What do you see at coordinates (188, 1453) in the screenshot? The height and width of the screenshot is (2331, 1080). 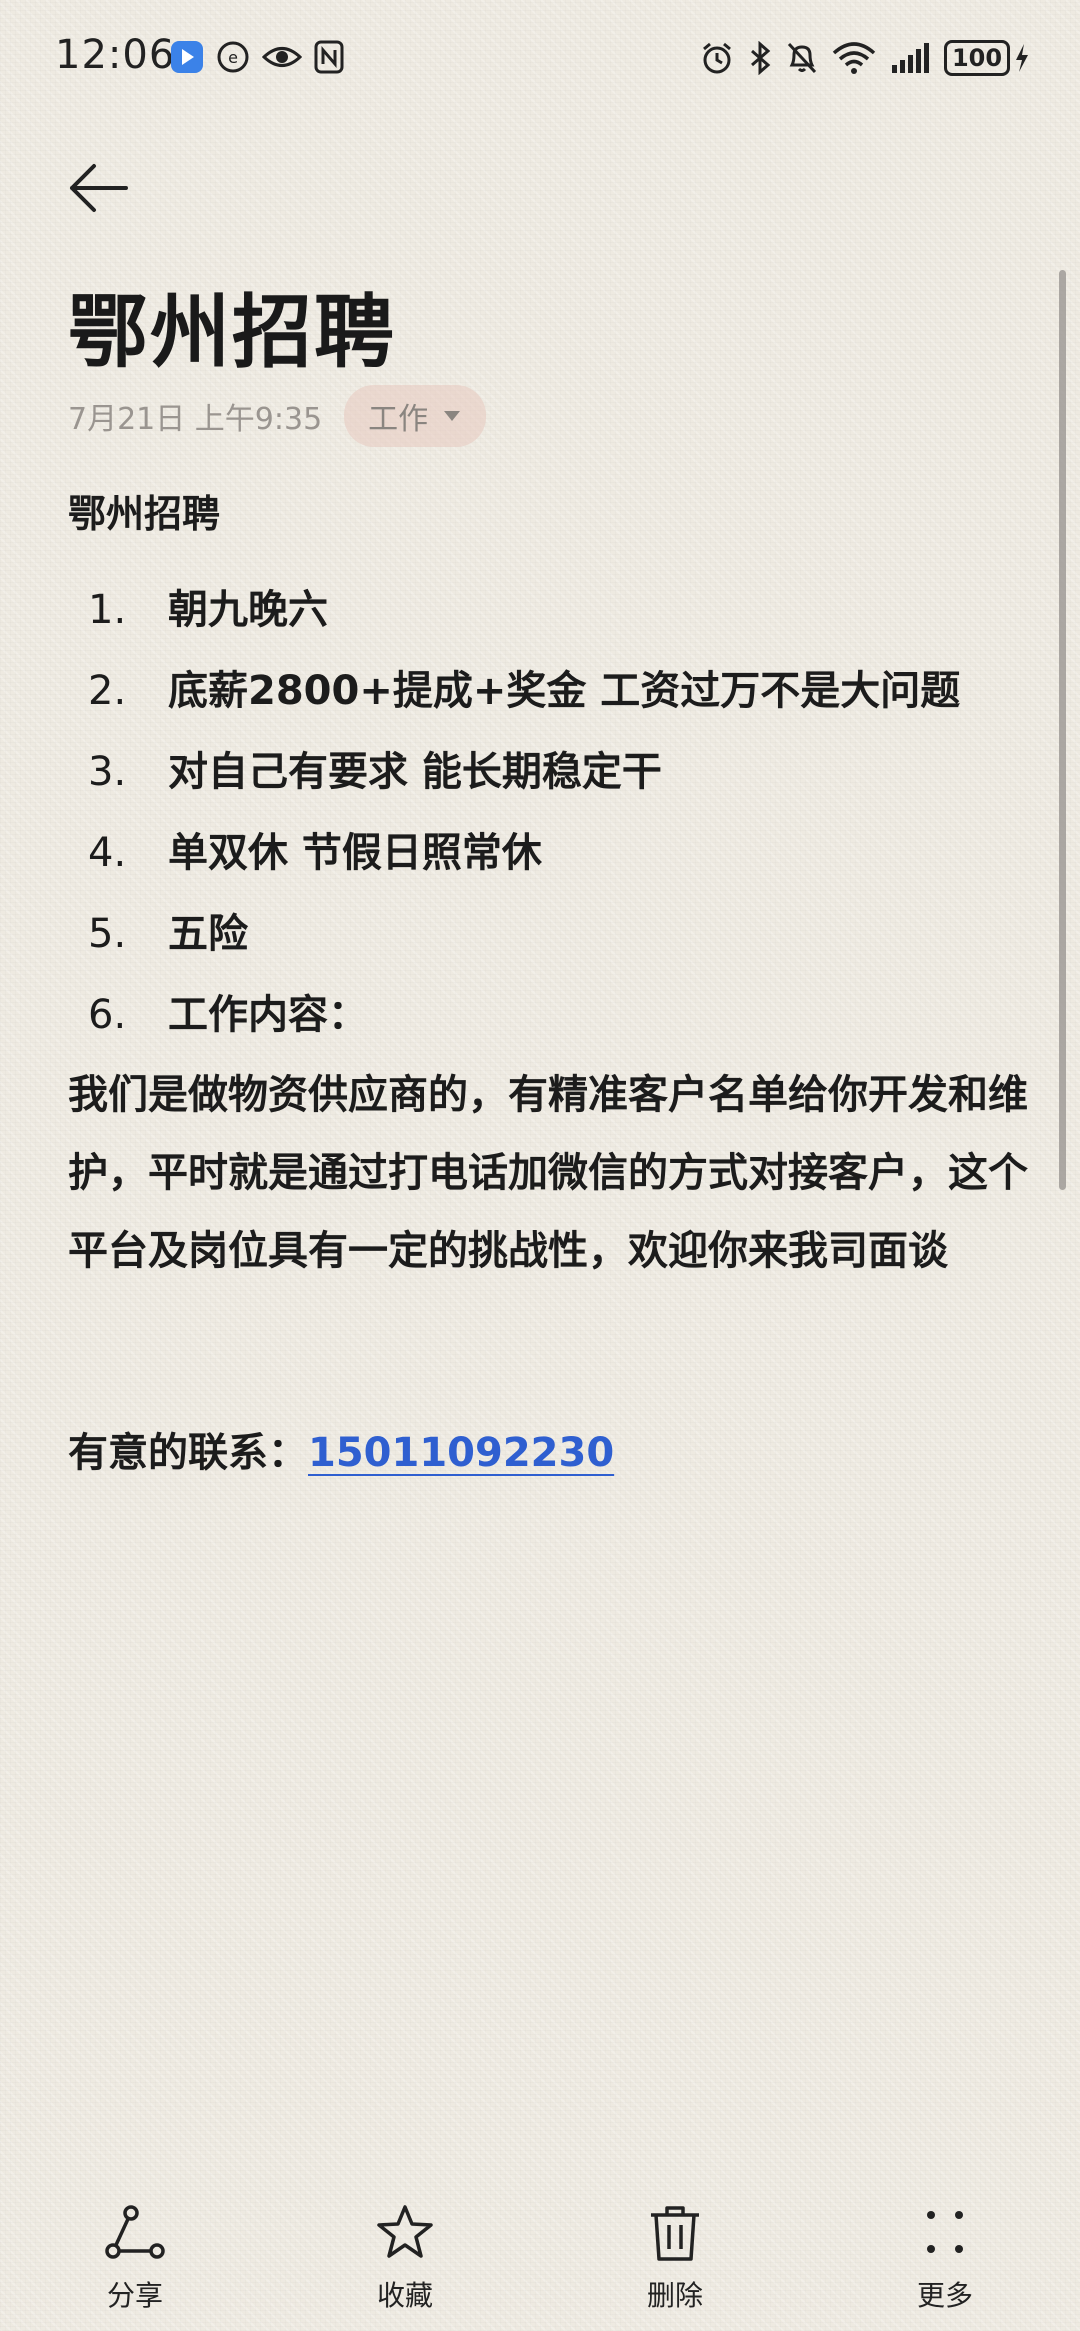 I see `contact-label: 有意的联系：` at bounding box center [188, 1453].